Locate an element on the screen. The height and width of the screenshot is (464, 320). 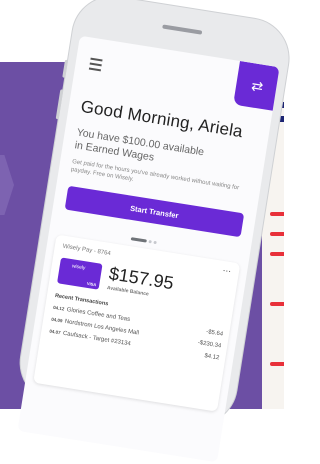
transaction-amount: $4.12 is located at coordinates (211, 357).